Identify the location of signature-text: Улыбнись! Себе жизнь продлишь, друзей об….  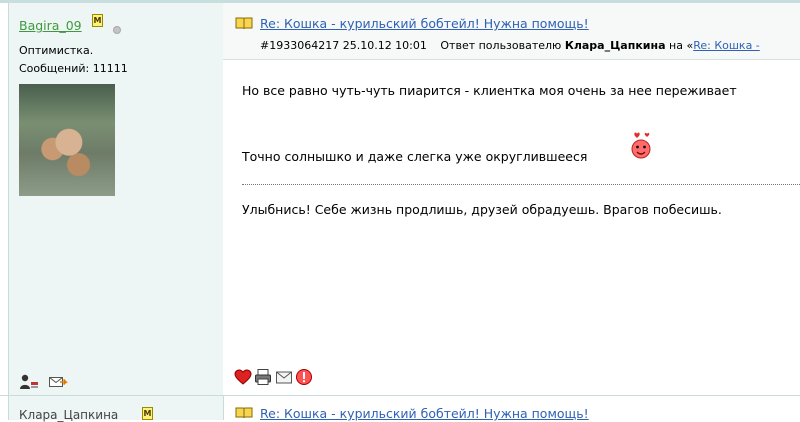
(482, 209).